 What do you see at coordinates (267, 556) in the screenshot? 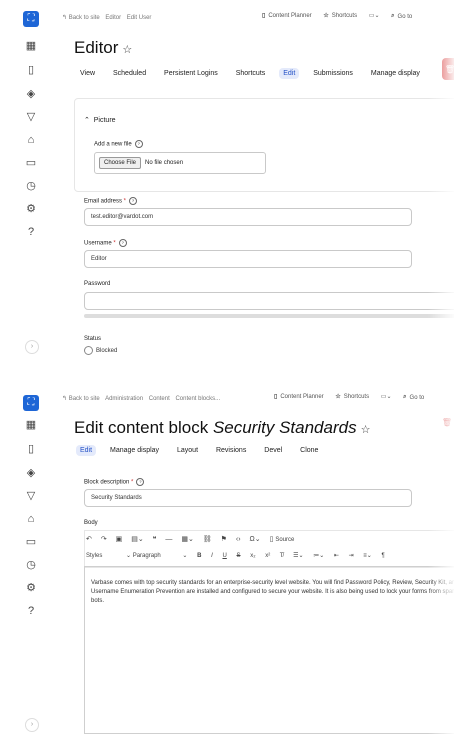
I see `superscript-icon: x²` at bounding box center [267, 556].